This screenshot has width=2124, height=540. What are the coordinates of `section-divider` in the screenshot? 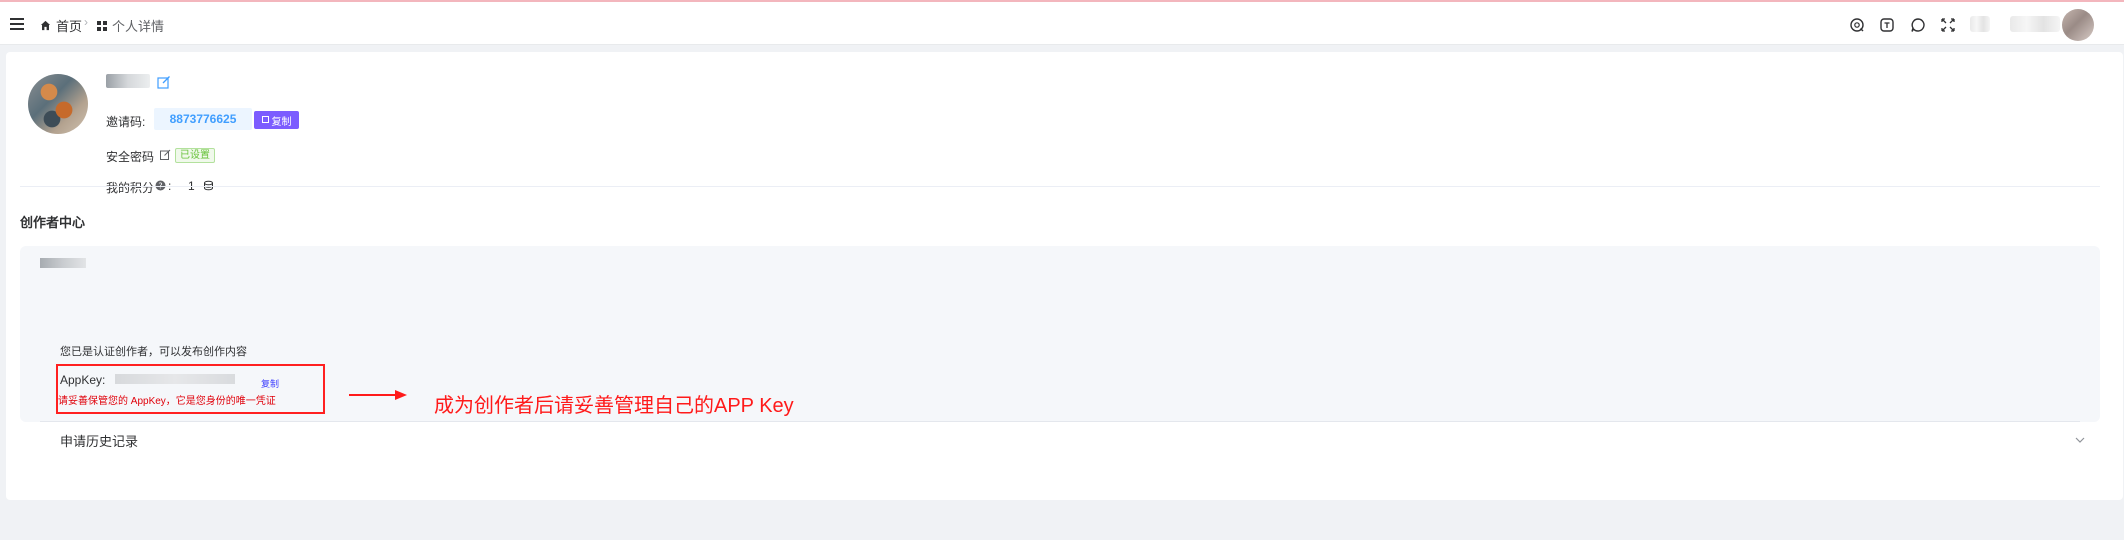 It's located at (1060, 186).